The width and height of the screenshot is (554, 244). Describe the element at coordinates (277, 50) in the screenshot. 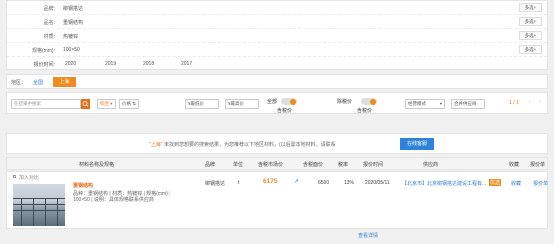

I see `filter-row-spec: 规格(mm): 100×50 多选+` at that location.